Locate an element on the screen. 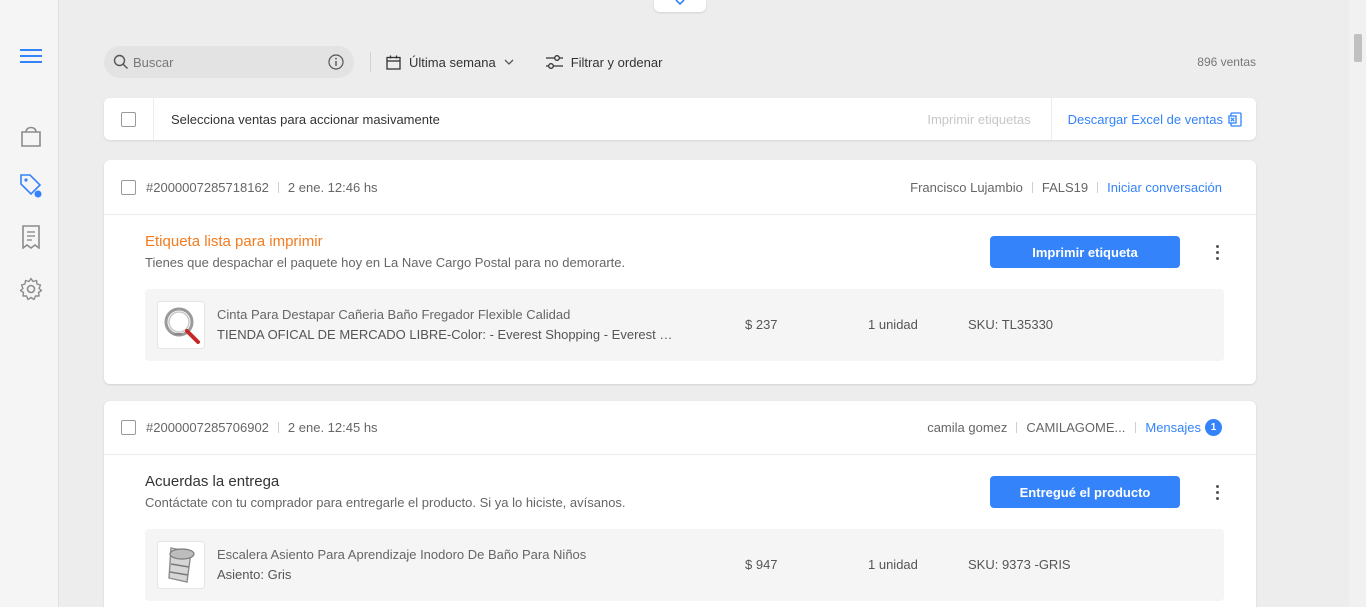 This screenshot has width=1366, height=607. sliders-icon is located at coordinates (554, 62).